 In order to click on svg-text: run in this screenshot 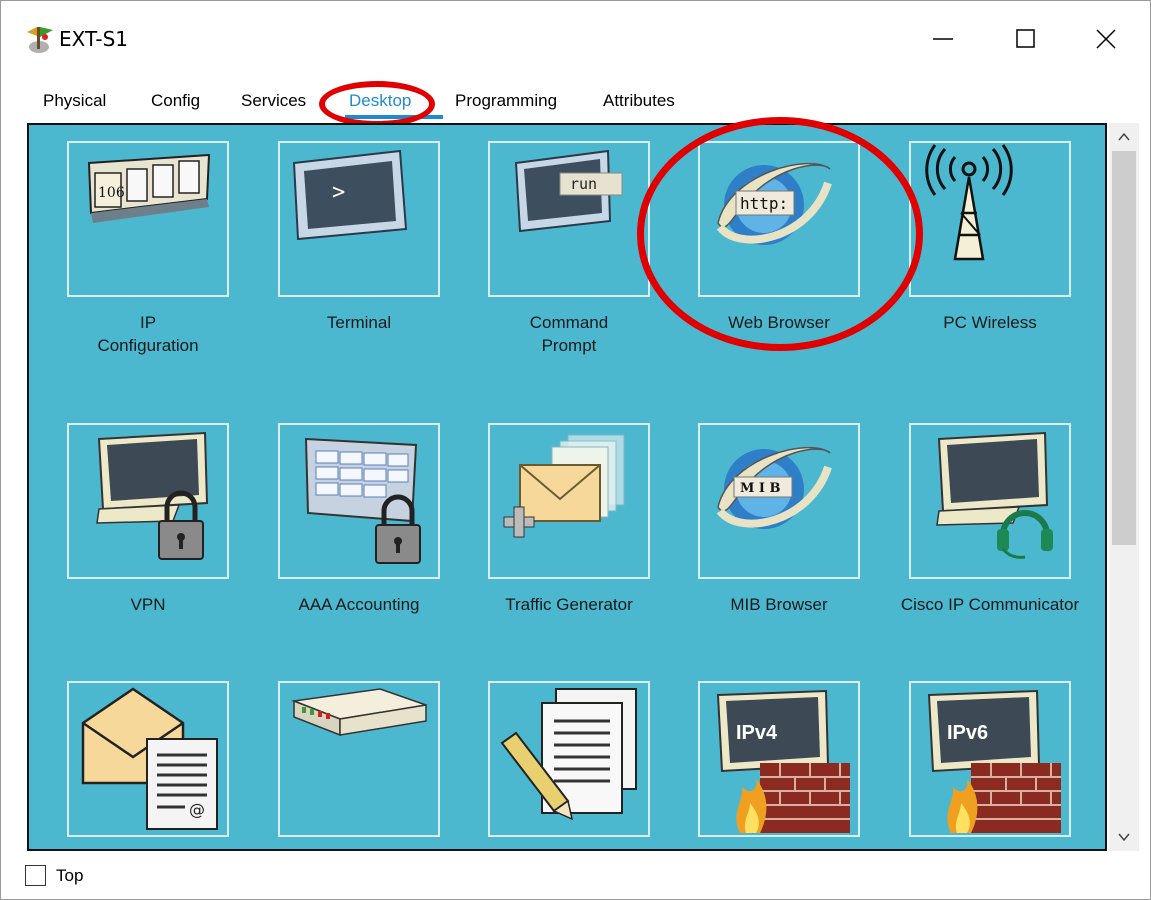, I will do `click(583, 184)`.